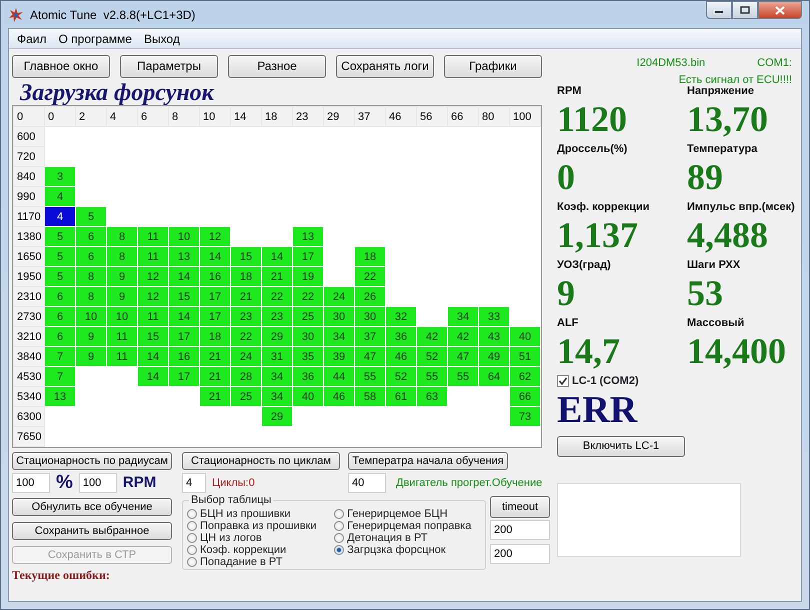 The height and width of the screenshot is (610, 810). What do you see at coordinates (780, 10) in the screenshot?
I see `close-button` at bounding box center [780, 10].